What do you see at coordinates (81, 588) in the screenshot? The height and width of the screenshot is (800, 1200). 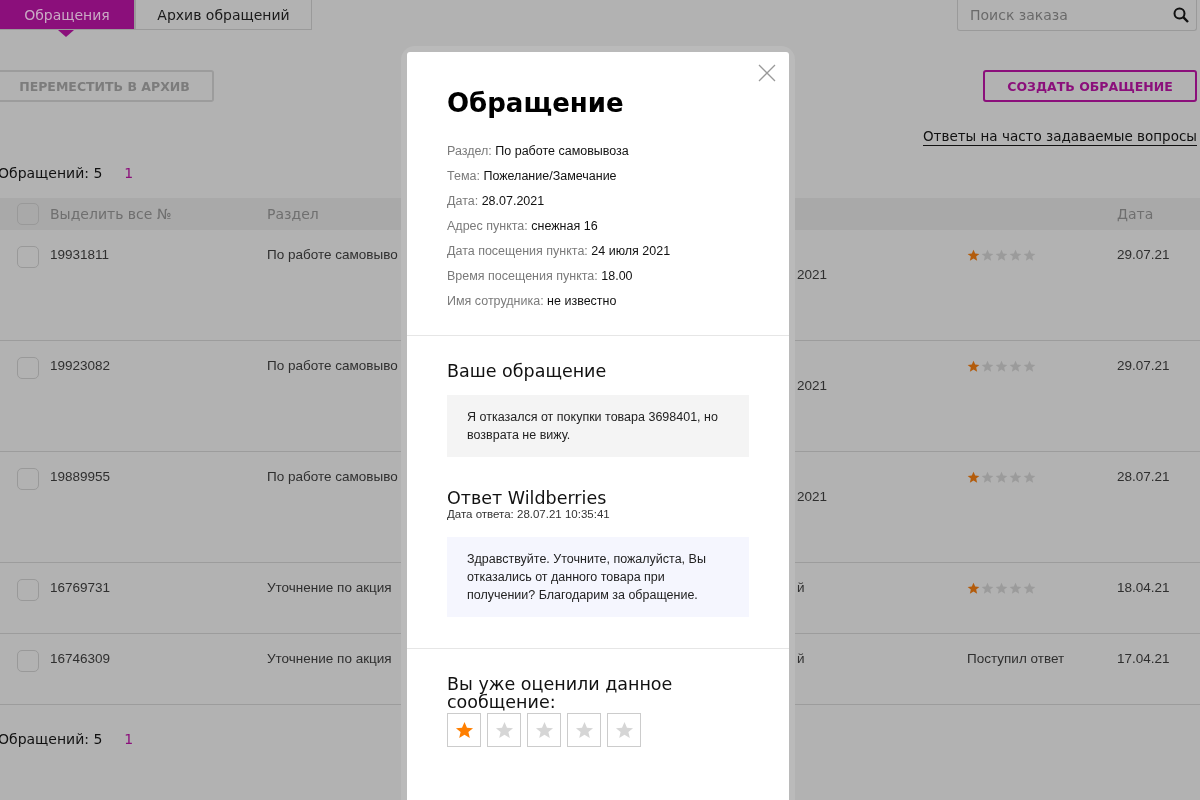 I see `table-cell-text: 16769731` at bounding box center [81, 588].